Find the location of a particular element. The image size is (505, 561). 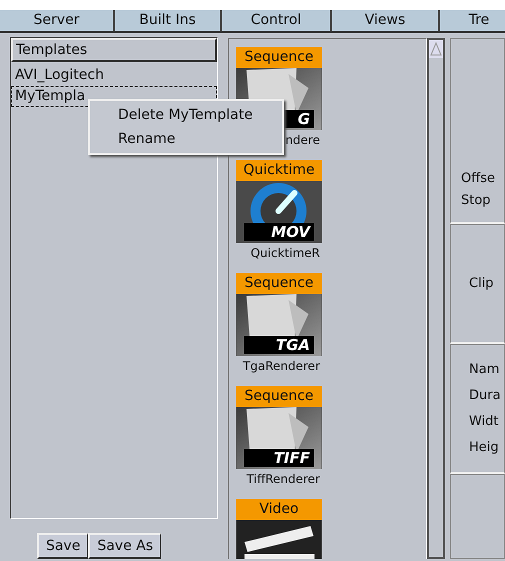

format-badge: TIFF is located at coordinates (279, 458).